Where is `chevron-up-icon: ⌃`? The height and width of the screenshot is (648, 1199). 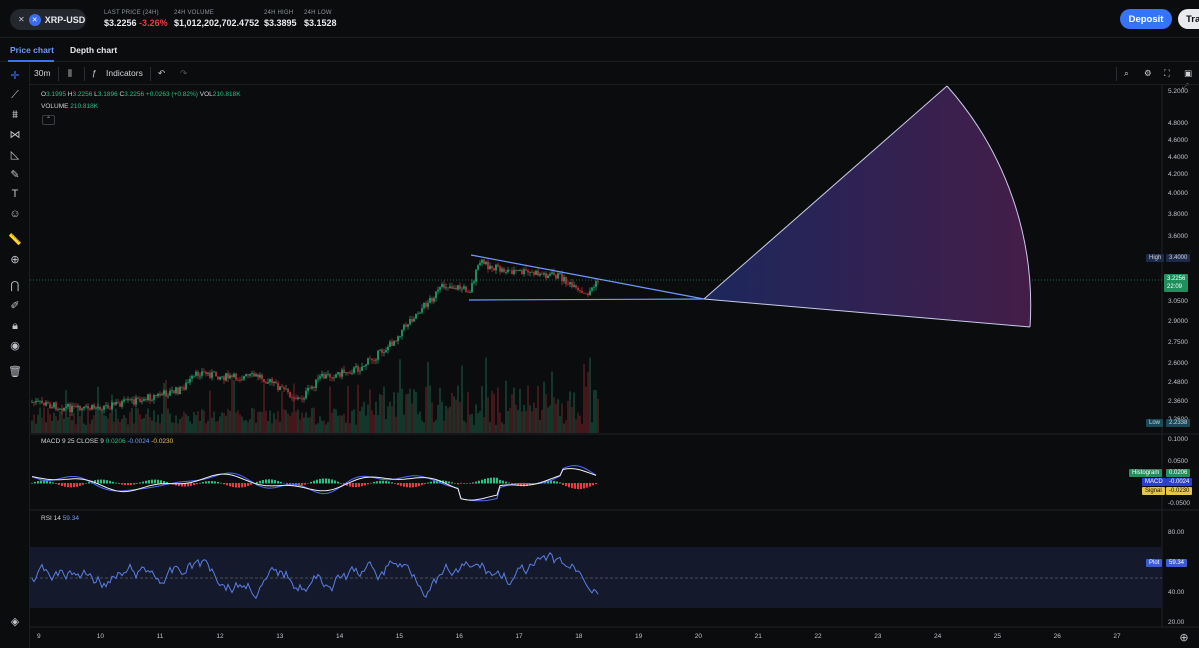
chevron-up-icon: ⌃ is located at coordinates (48, 120).